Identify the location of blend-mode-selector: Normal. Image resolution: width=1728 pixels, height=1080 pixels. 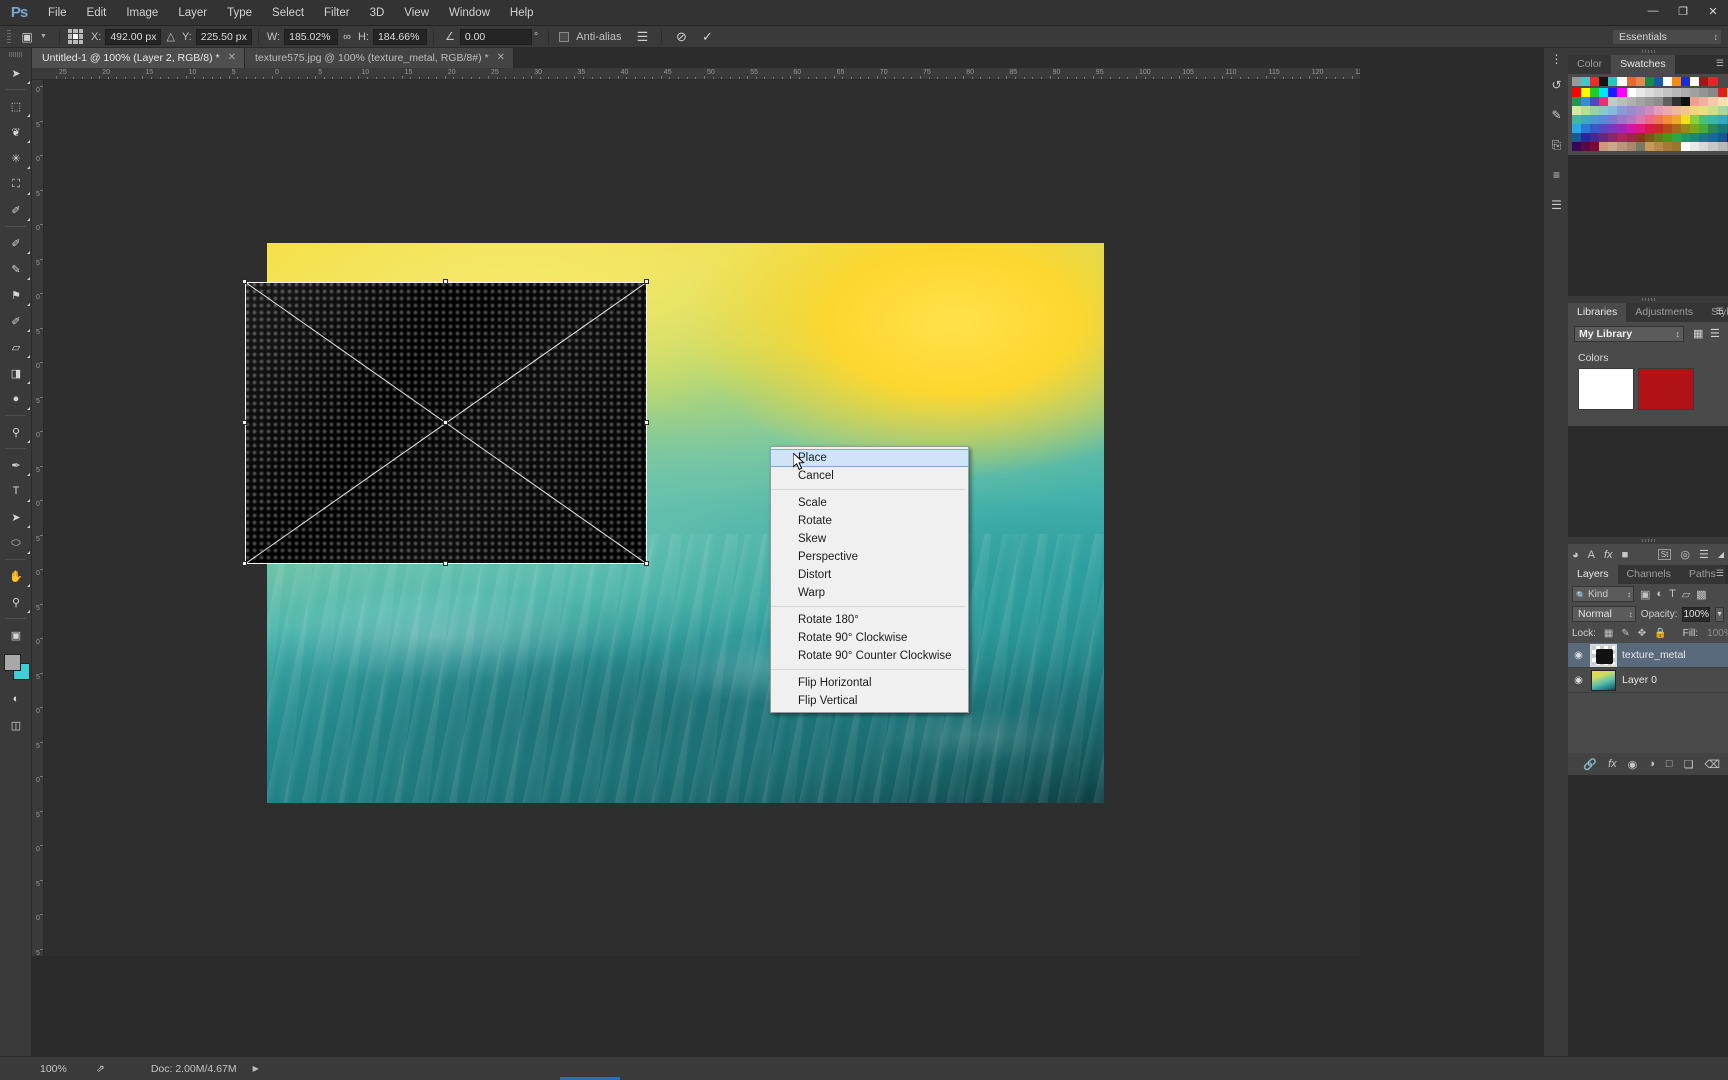
(1604, 614).